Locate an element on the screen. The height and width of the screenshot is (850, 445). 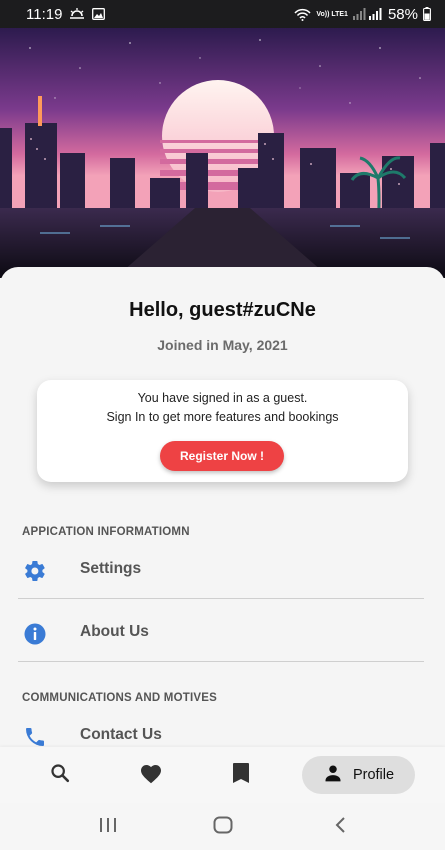
register-now-button: Register Now ! is located at coordinates (222, 456).